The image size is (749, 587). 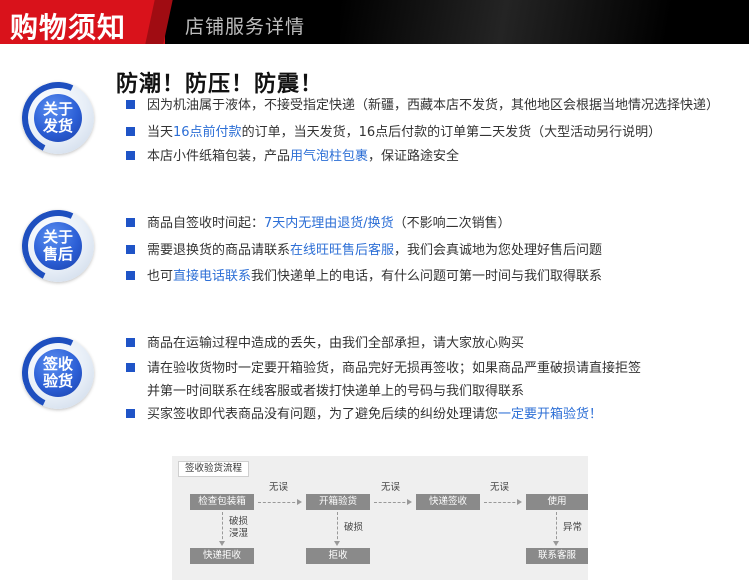 I want to click on flow-label-abnormal: 异常, so click(x=573, y=527).